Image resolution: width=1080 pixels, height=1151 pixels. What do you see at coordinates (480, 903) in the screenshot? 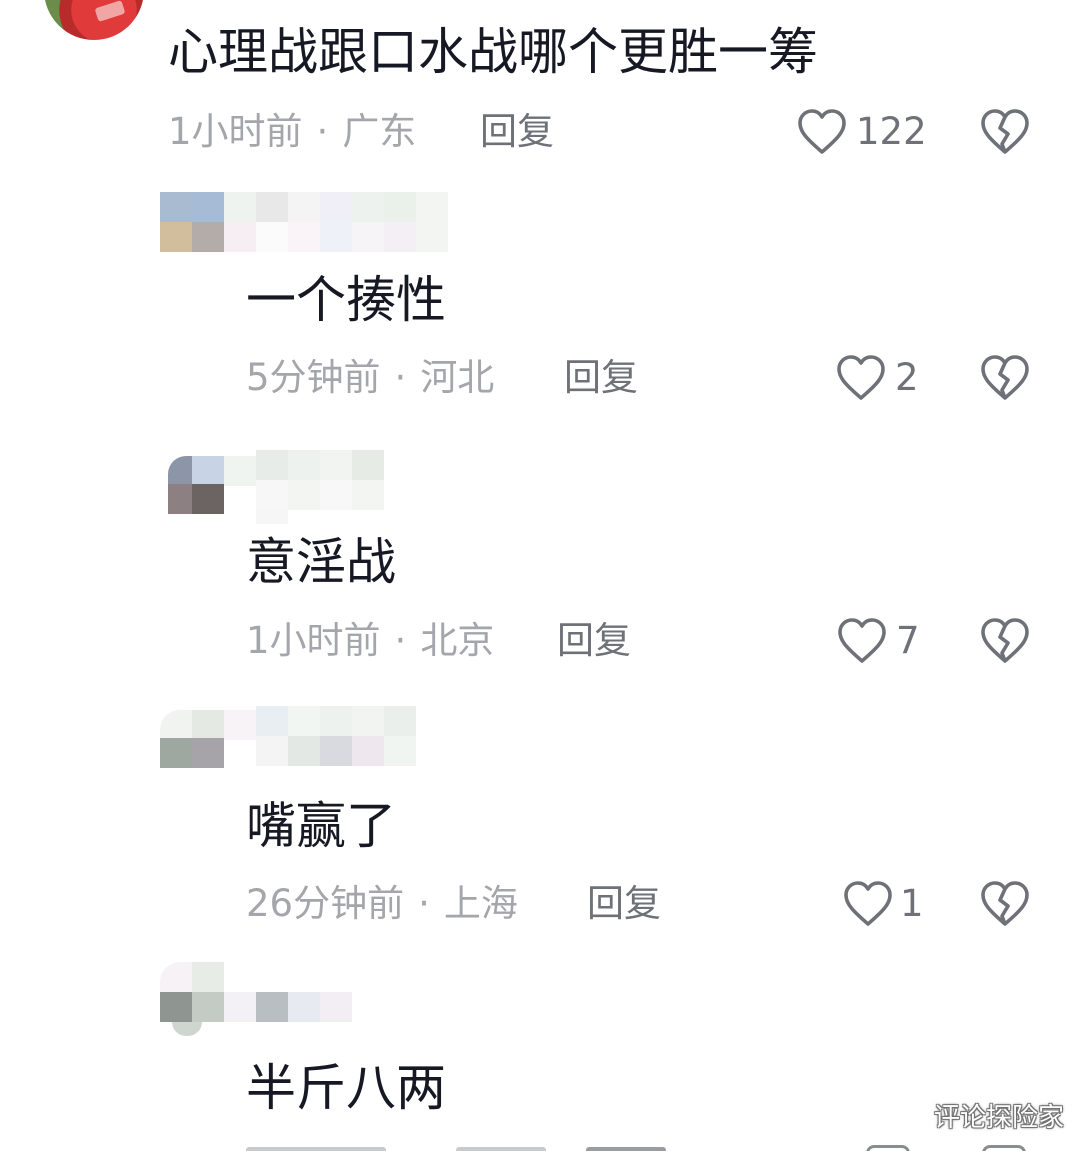
I see `comment-location: 上海` at bounding box center [480, 903].